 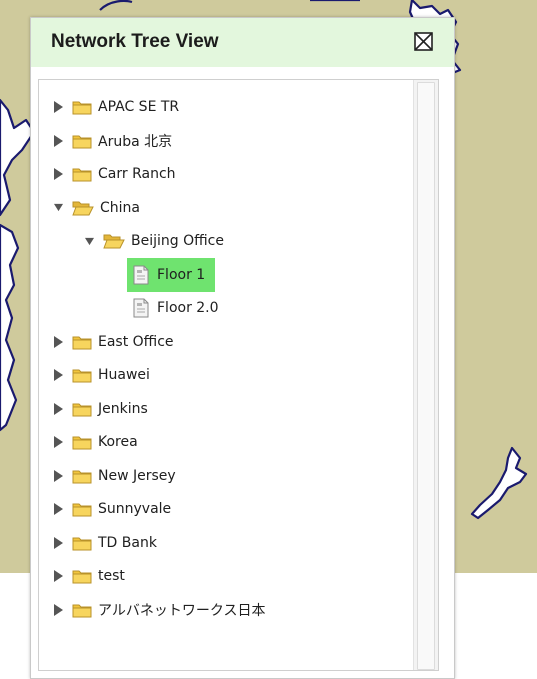 I want to click on tree-folder-item: TD Bank, so click(x=105, y=543).